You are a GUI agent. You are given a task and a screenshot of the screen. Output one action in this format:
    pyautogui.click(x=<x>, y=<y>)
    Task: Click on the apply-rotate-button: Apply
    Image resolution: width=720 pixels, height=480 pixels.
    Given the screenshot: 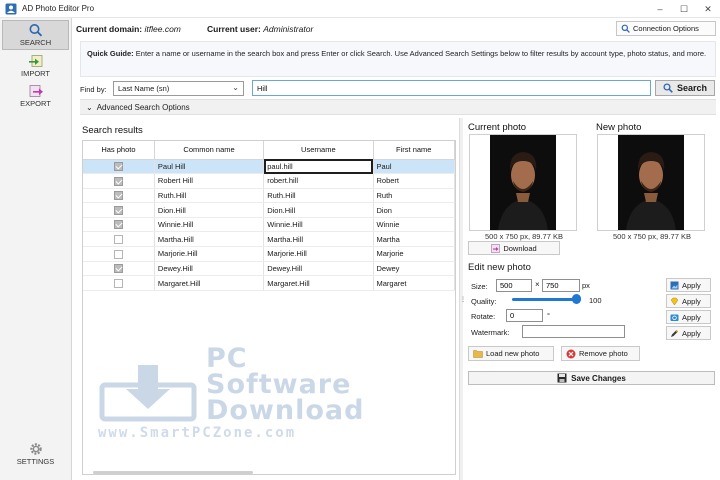 What is the action you would take?
    pyautogui.click(x=688, y=317)
    